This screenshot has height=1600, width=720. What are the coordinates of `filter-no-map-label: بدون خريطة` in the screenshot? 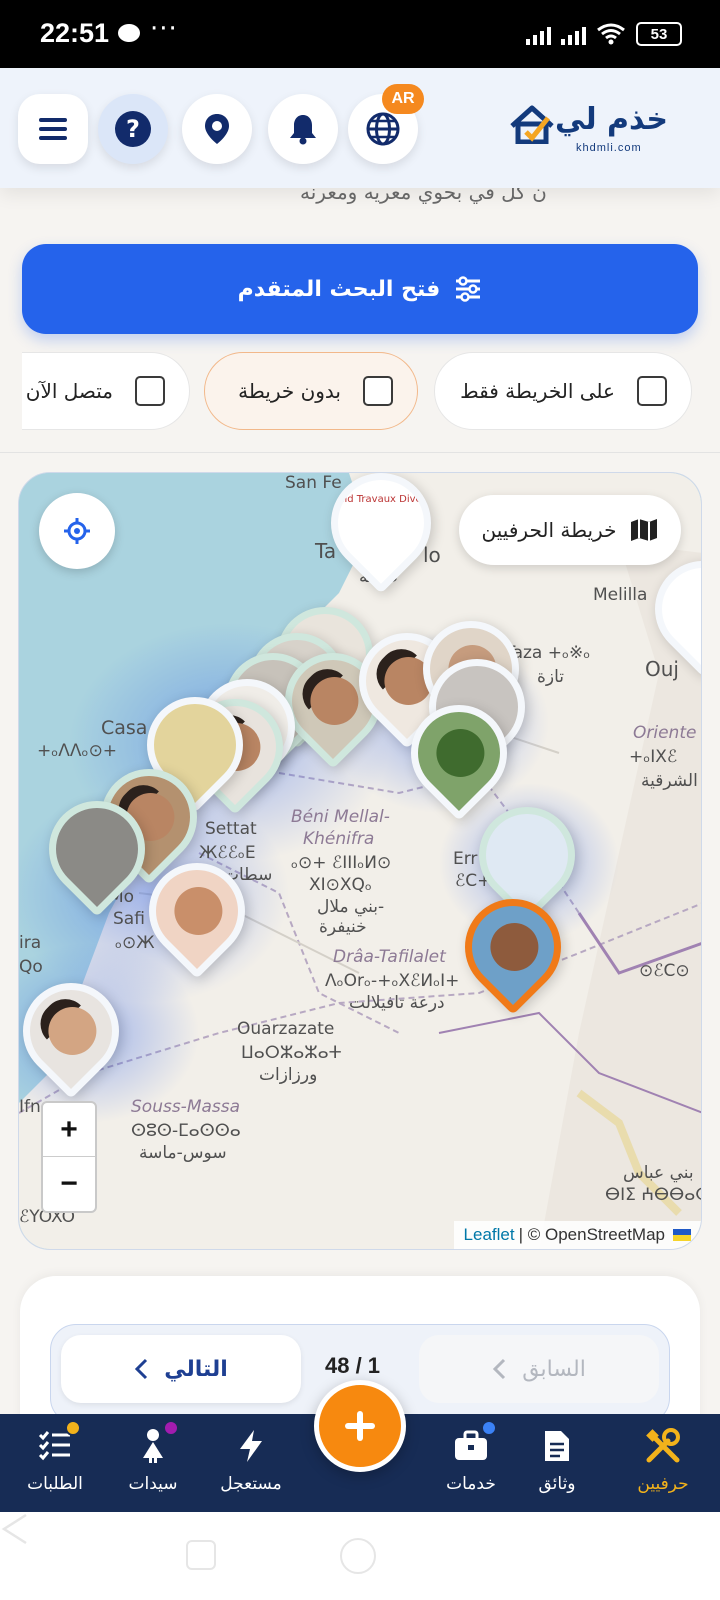 It's located at (289, 391).